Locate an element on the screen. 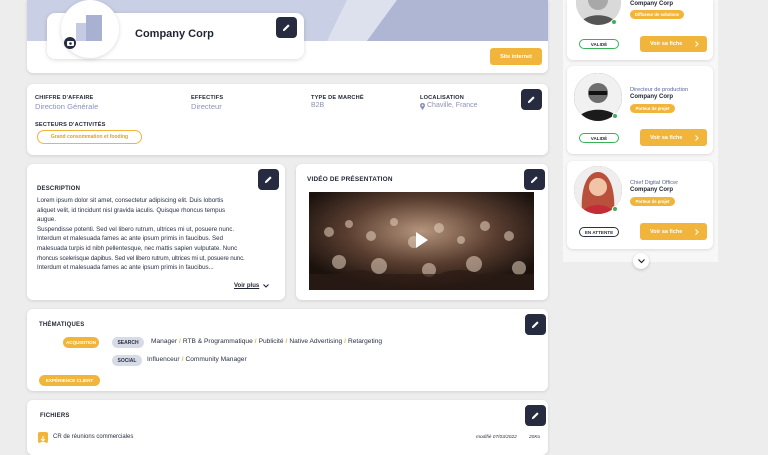 This screenshot has height=455, width=768. search-item: Retargeting is located at coordinates (365, 341).